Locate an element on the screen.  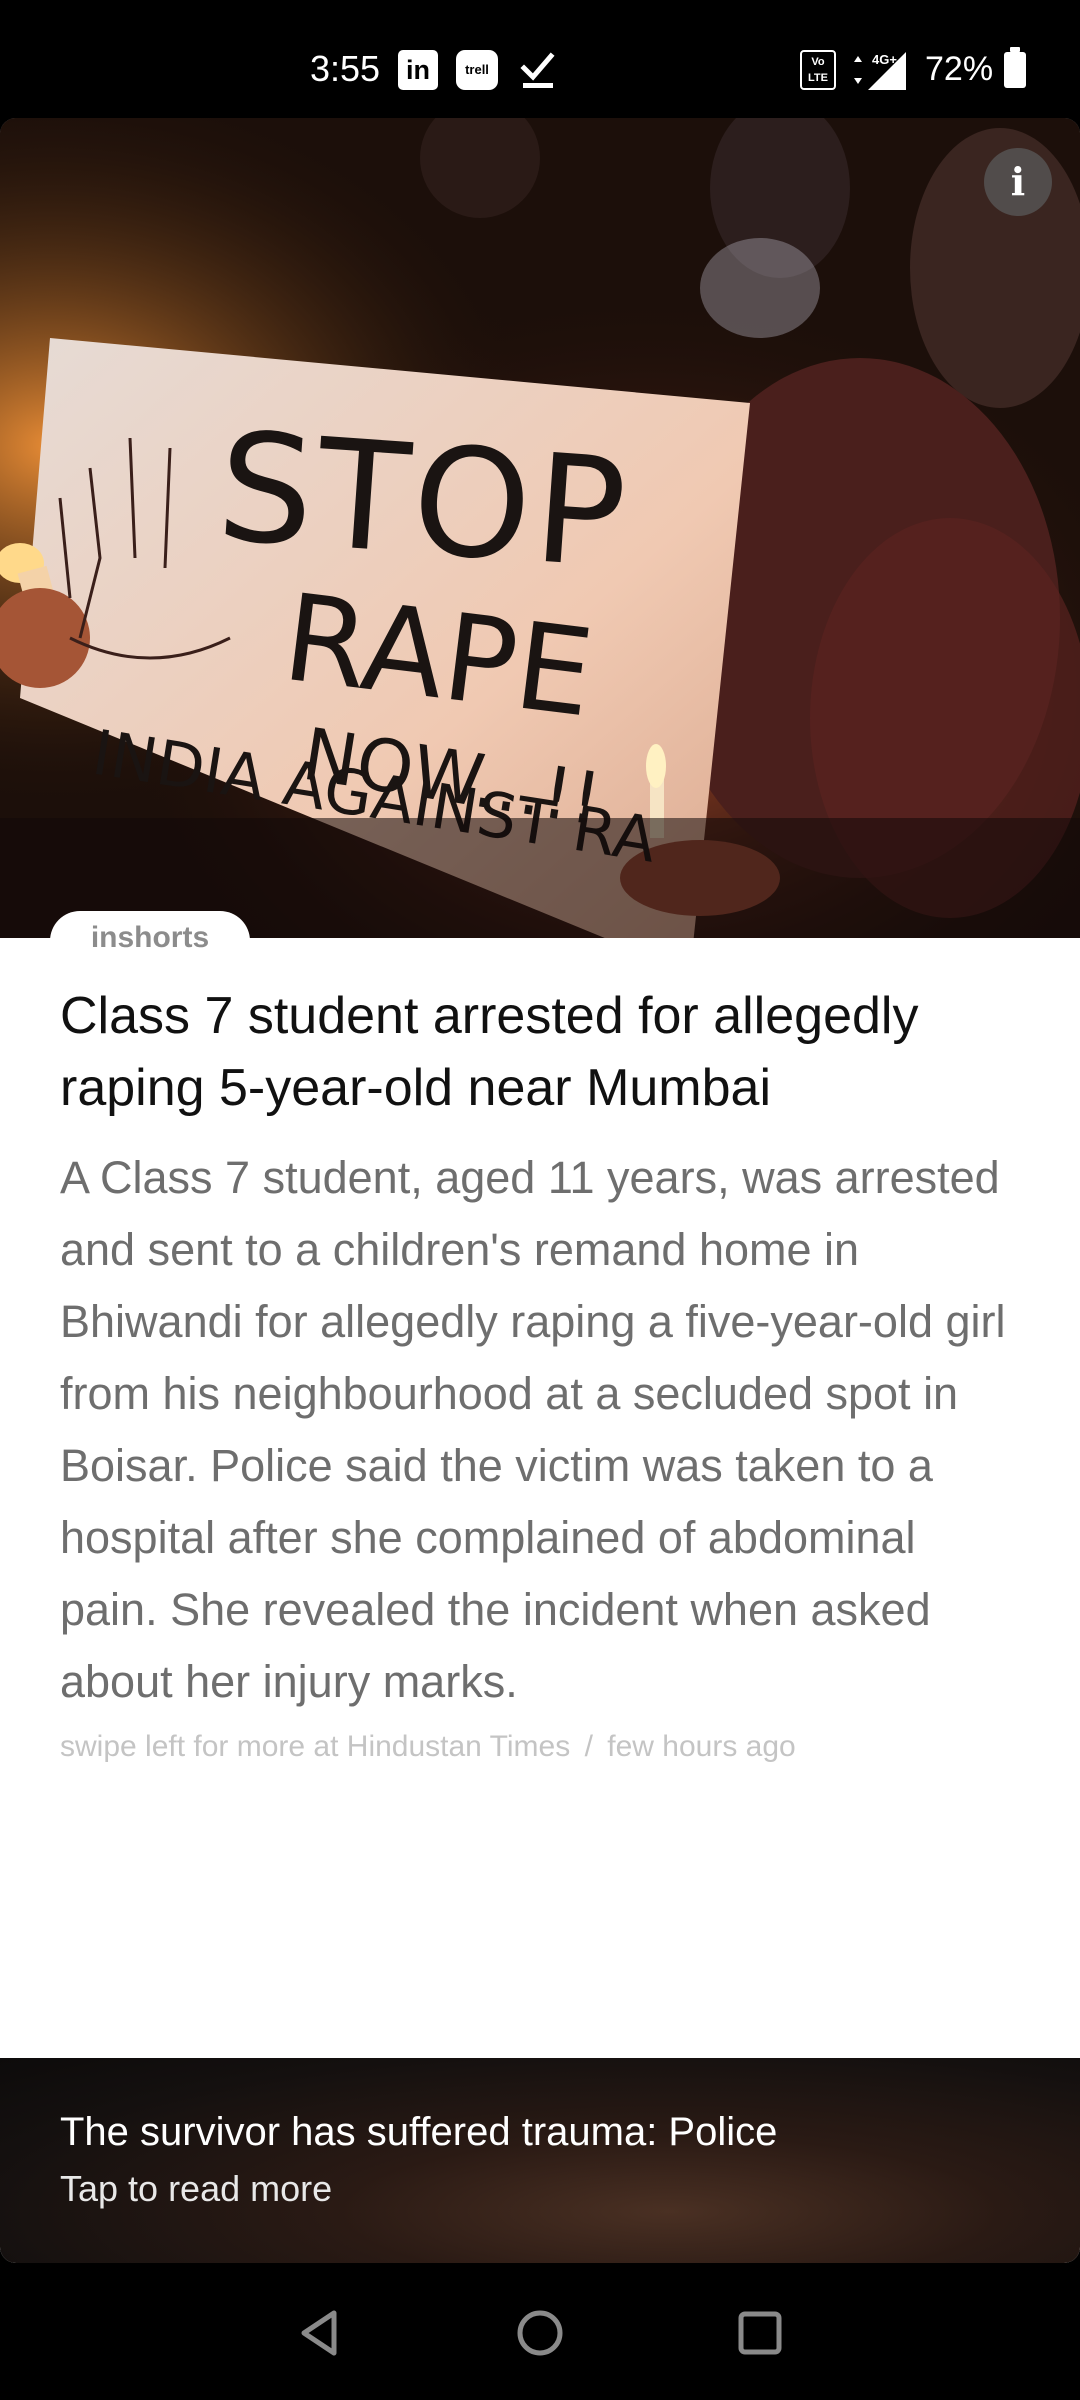
recents-icon is located at coordinates (760, 2333).